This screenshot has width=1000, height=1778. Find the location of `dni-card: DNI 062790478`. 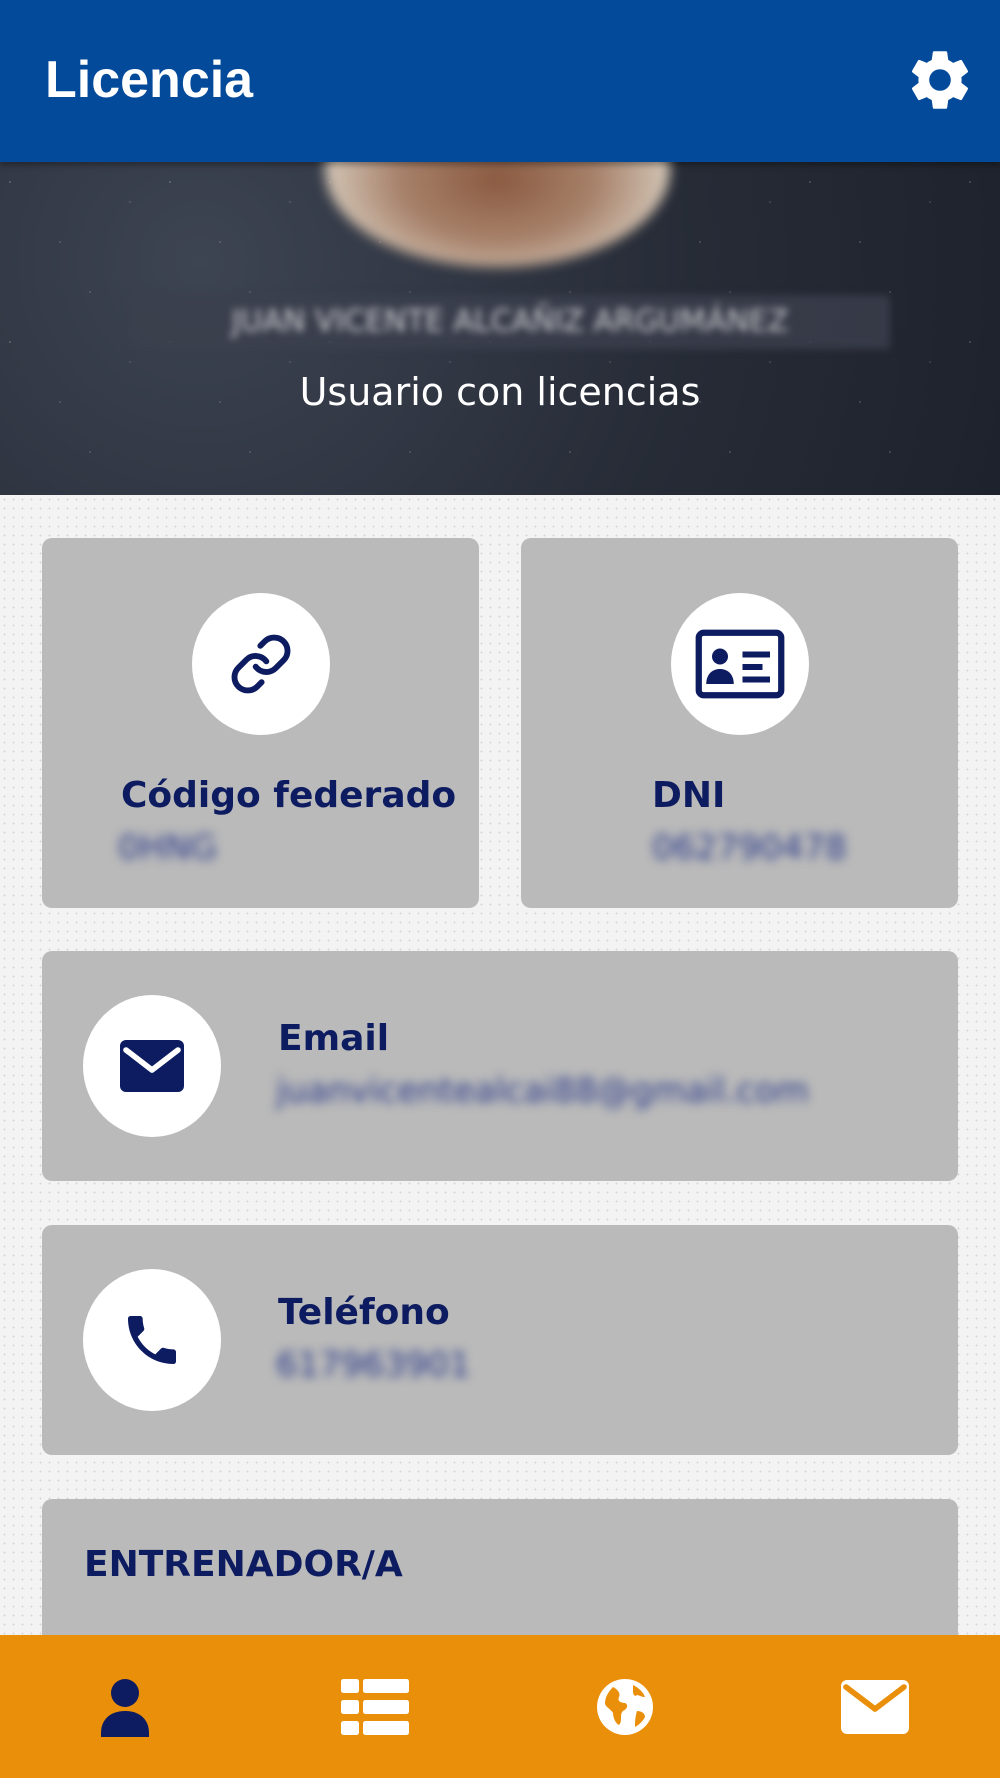

dni-card: DNI 062790478 is located at coordinates (739, 723).